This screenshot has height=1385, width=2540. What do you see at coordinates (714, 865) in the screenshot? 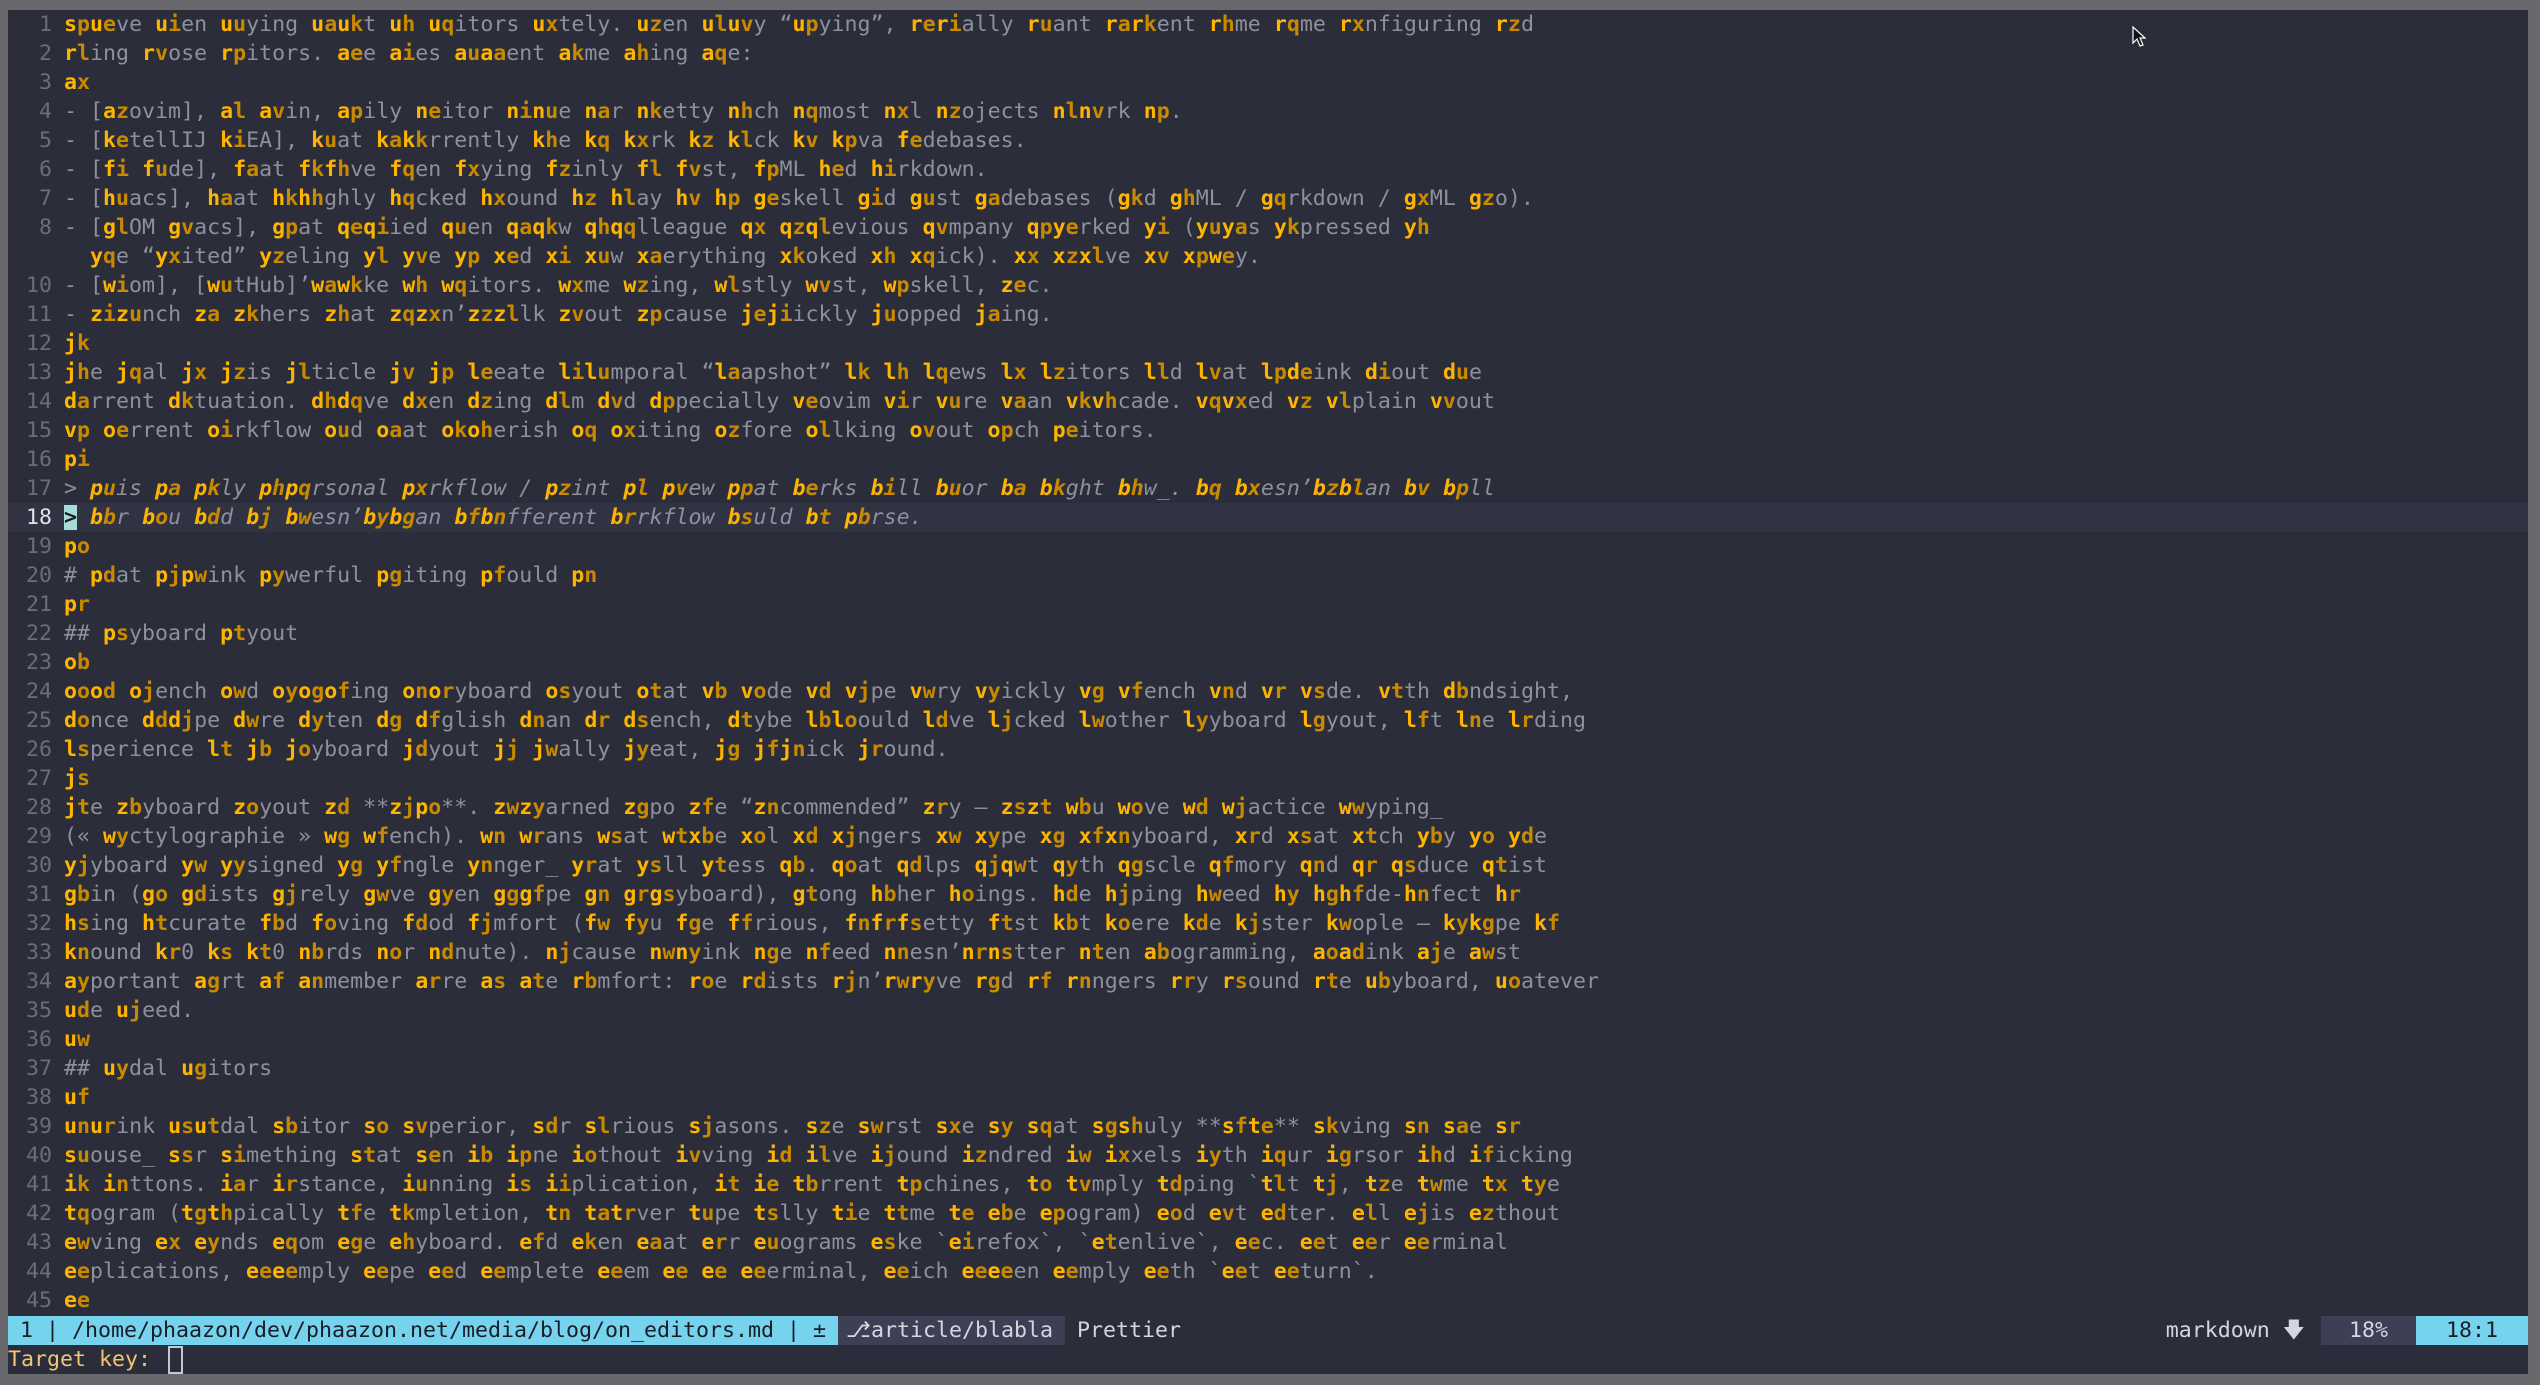
I see `jump-label: yt` at bounding box center [714, 865].